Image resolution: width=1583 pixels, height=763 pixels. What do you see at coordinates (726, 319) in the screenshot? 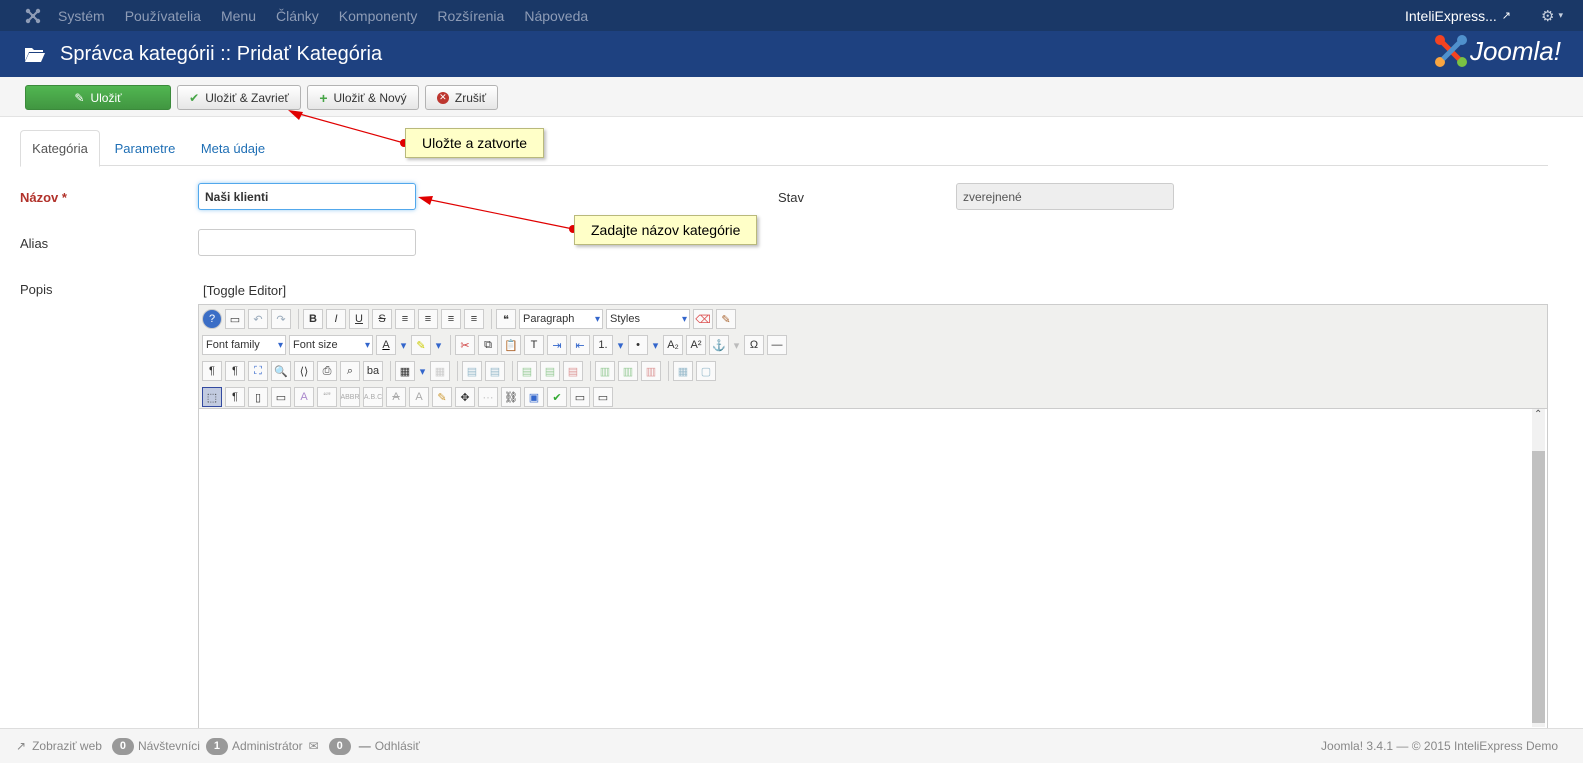
I see `cleanup-broom-icon: ✎` at bounding box center [726, 319].